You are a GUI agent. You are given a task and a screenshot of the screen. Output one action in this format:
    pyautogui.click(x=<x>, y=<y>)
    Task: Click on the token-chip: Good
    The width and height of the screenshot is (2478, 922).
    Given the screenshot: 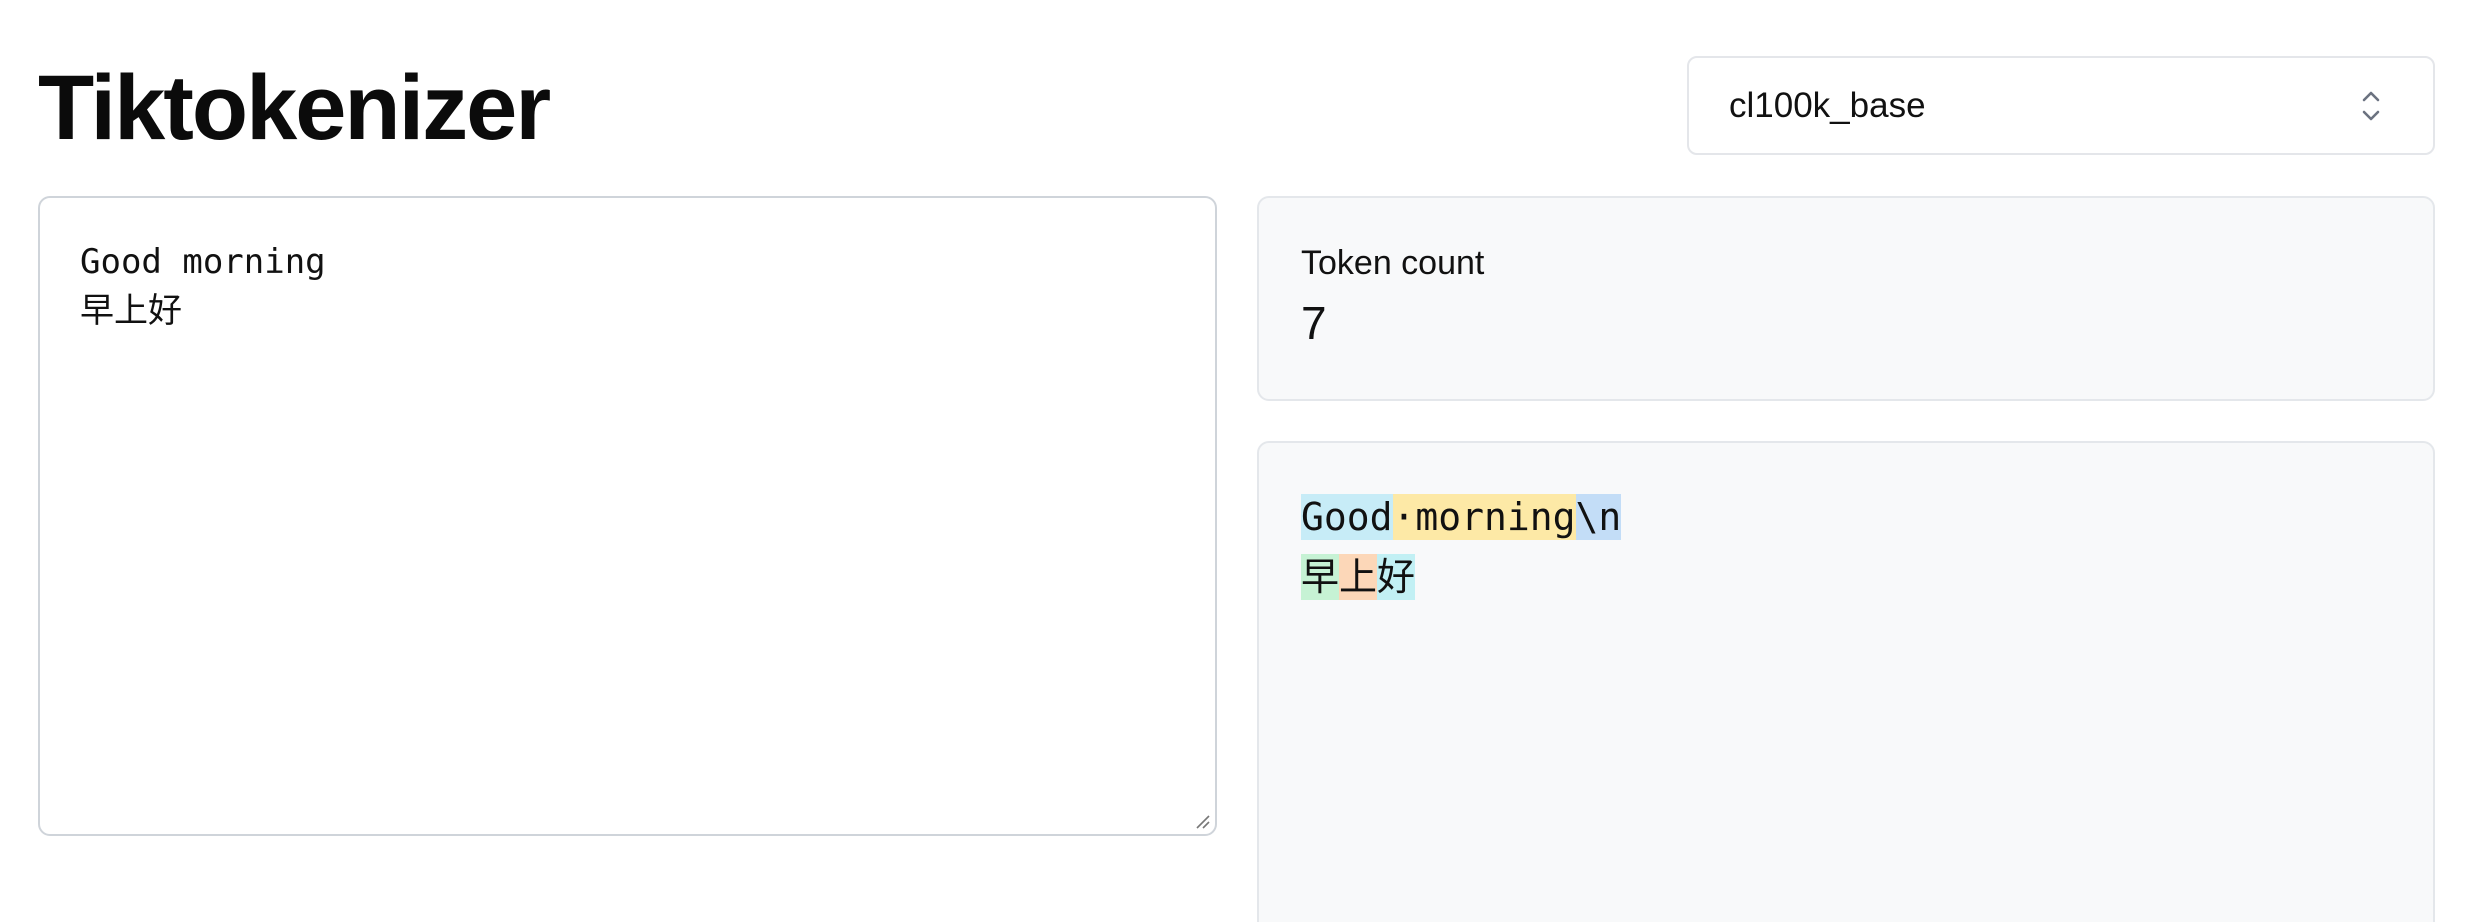 What is the action you would take?
    pyautogui.click(x=1347, y=517)
    